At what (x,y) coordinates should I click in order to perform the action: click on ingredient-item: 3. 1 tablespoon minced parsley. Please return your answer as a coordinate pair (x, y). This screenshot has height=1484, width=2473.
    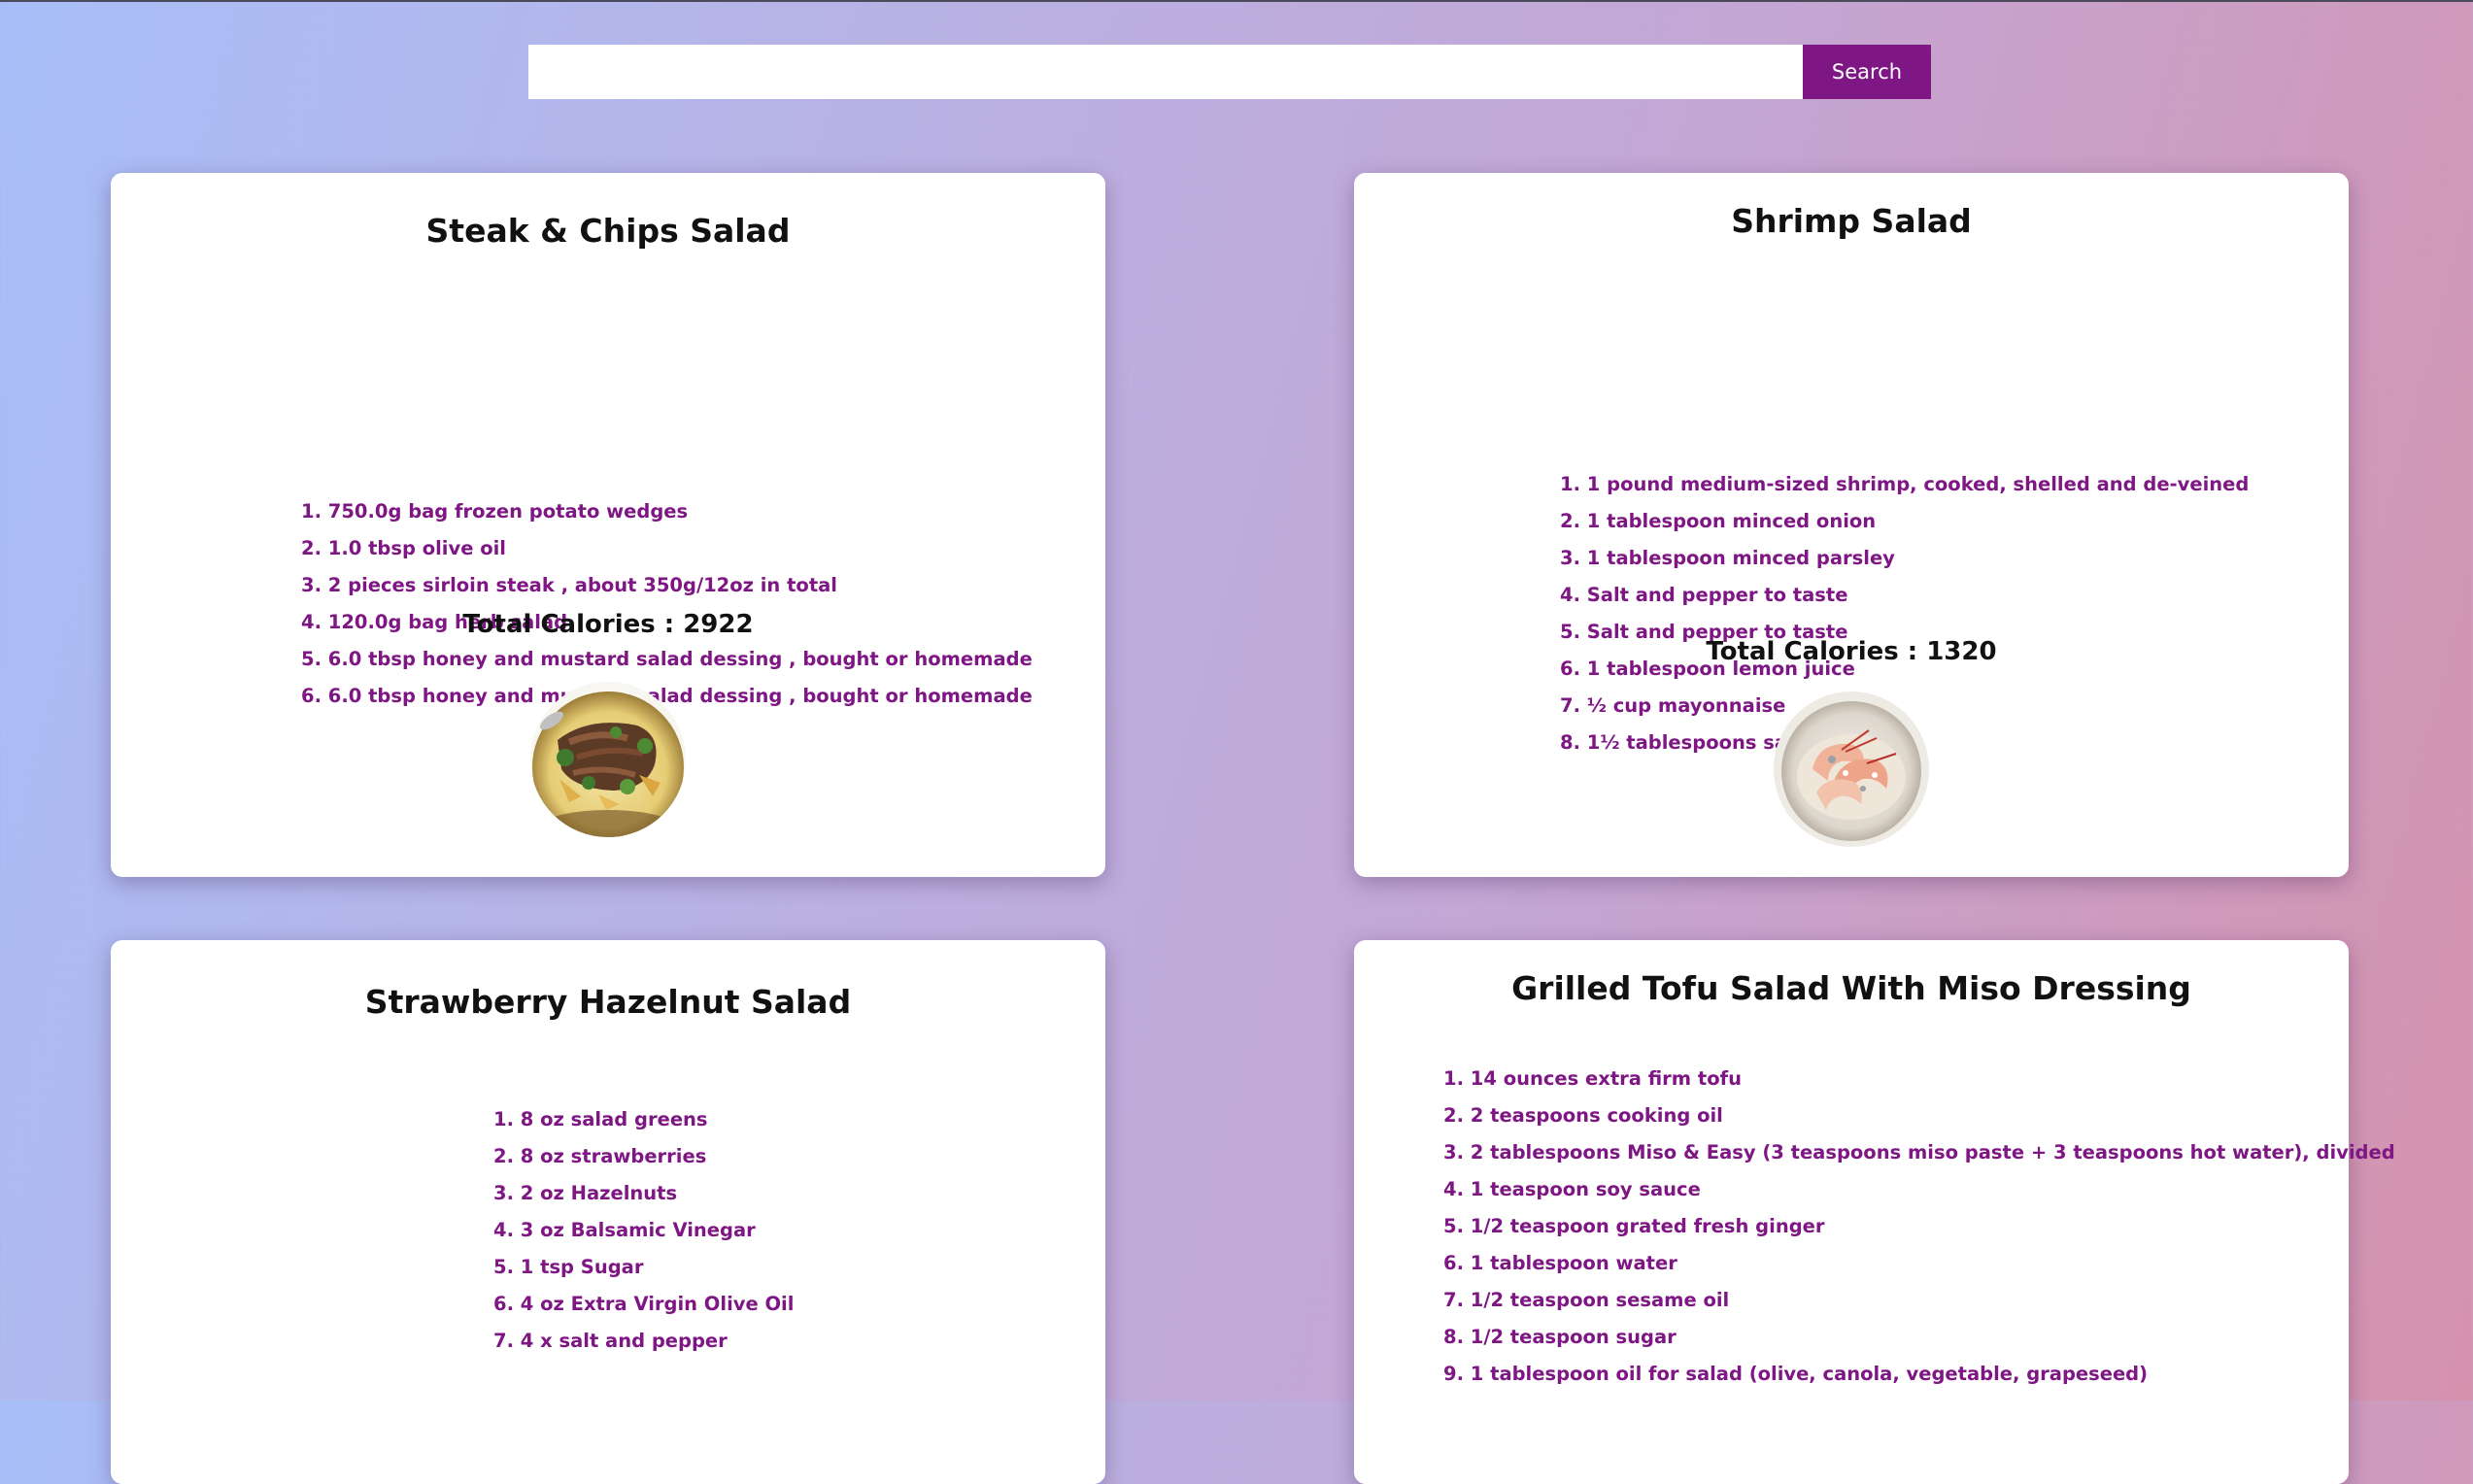
    Looking at the image, I should click on (1727, 558).